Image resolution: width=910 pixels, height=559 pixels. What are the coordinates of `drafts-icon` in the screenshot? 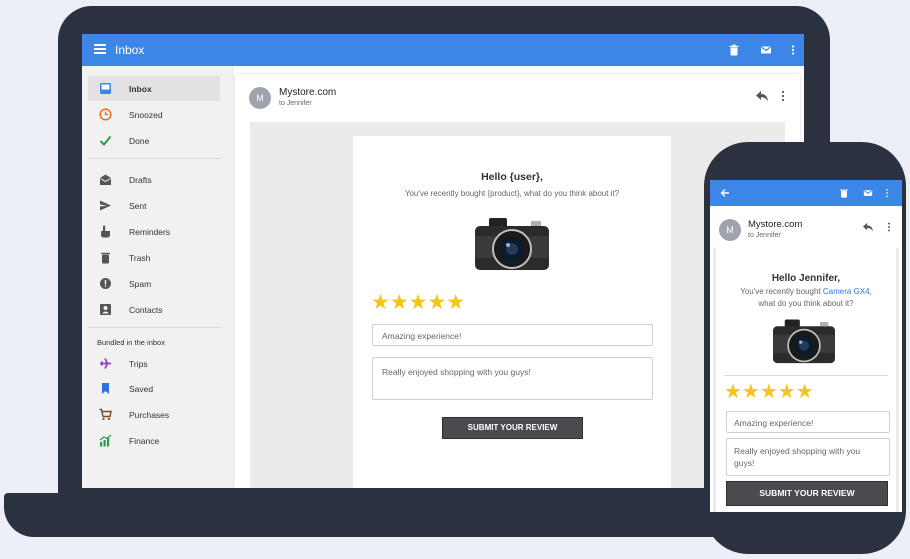 It's located at (105, 179).